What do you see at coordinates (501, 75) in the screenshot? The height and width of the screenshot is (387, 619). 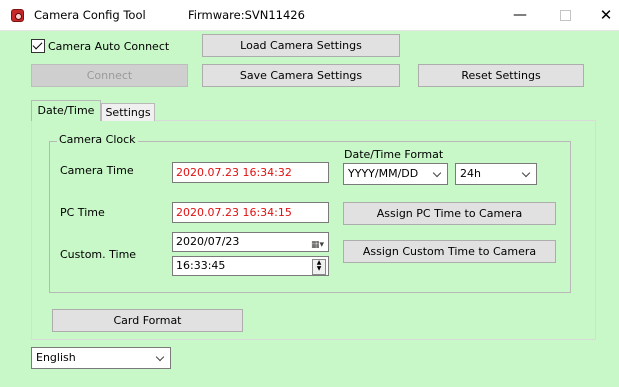 I see `reset-settings-button: Reset Settings` at bounding box center [501, 75].